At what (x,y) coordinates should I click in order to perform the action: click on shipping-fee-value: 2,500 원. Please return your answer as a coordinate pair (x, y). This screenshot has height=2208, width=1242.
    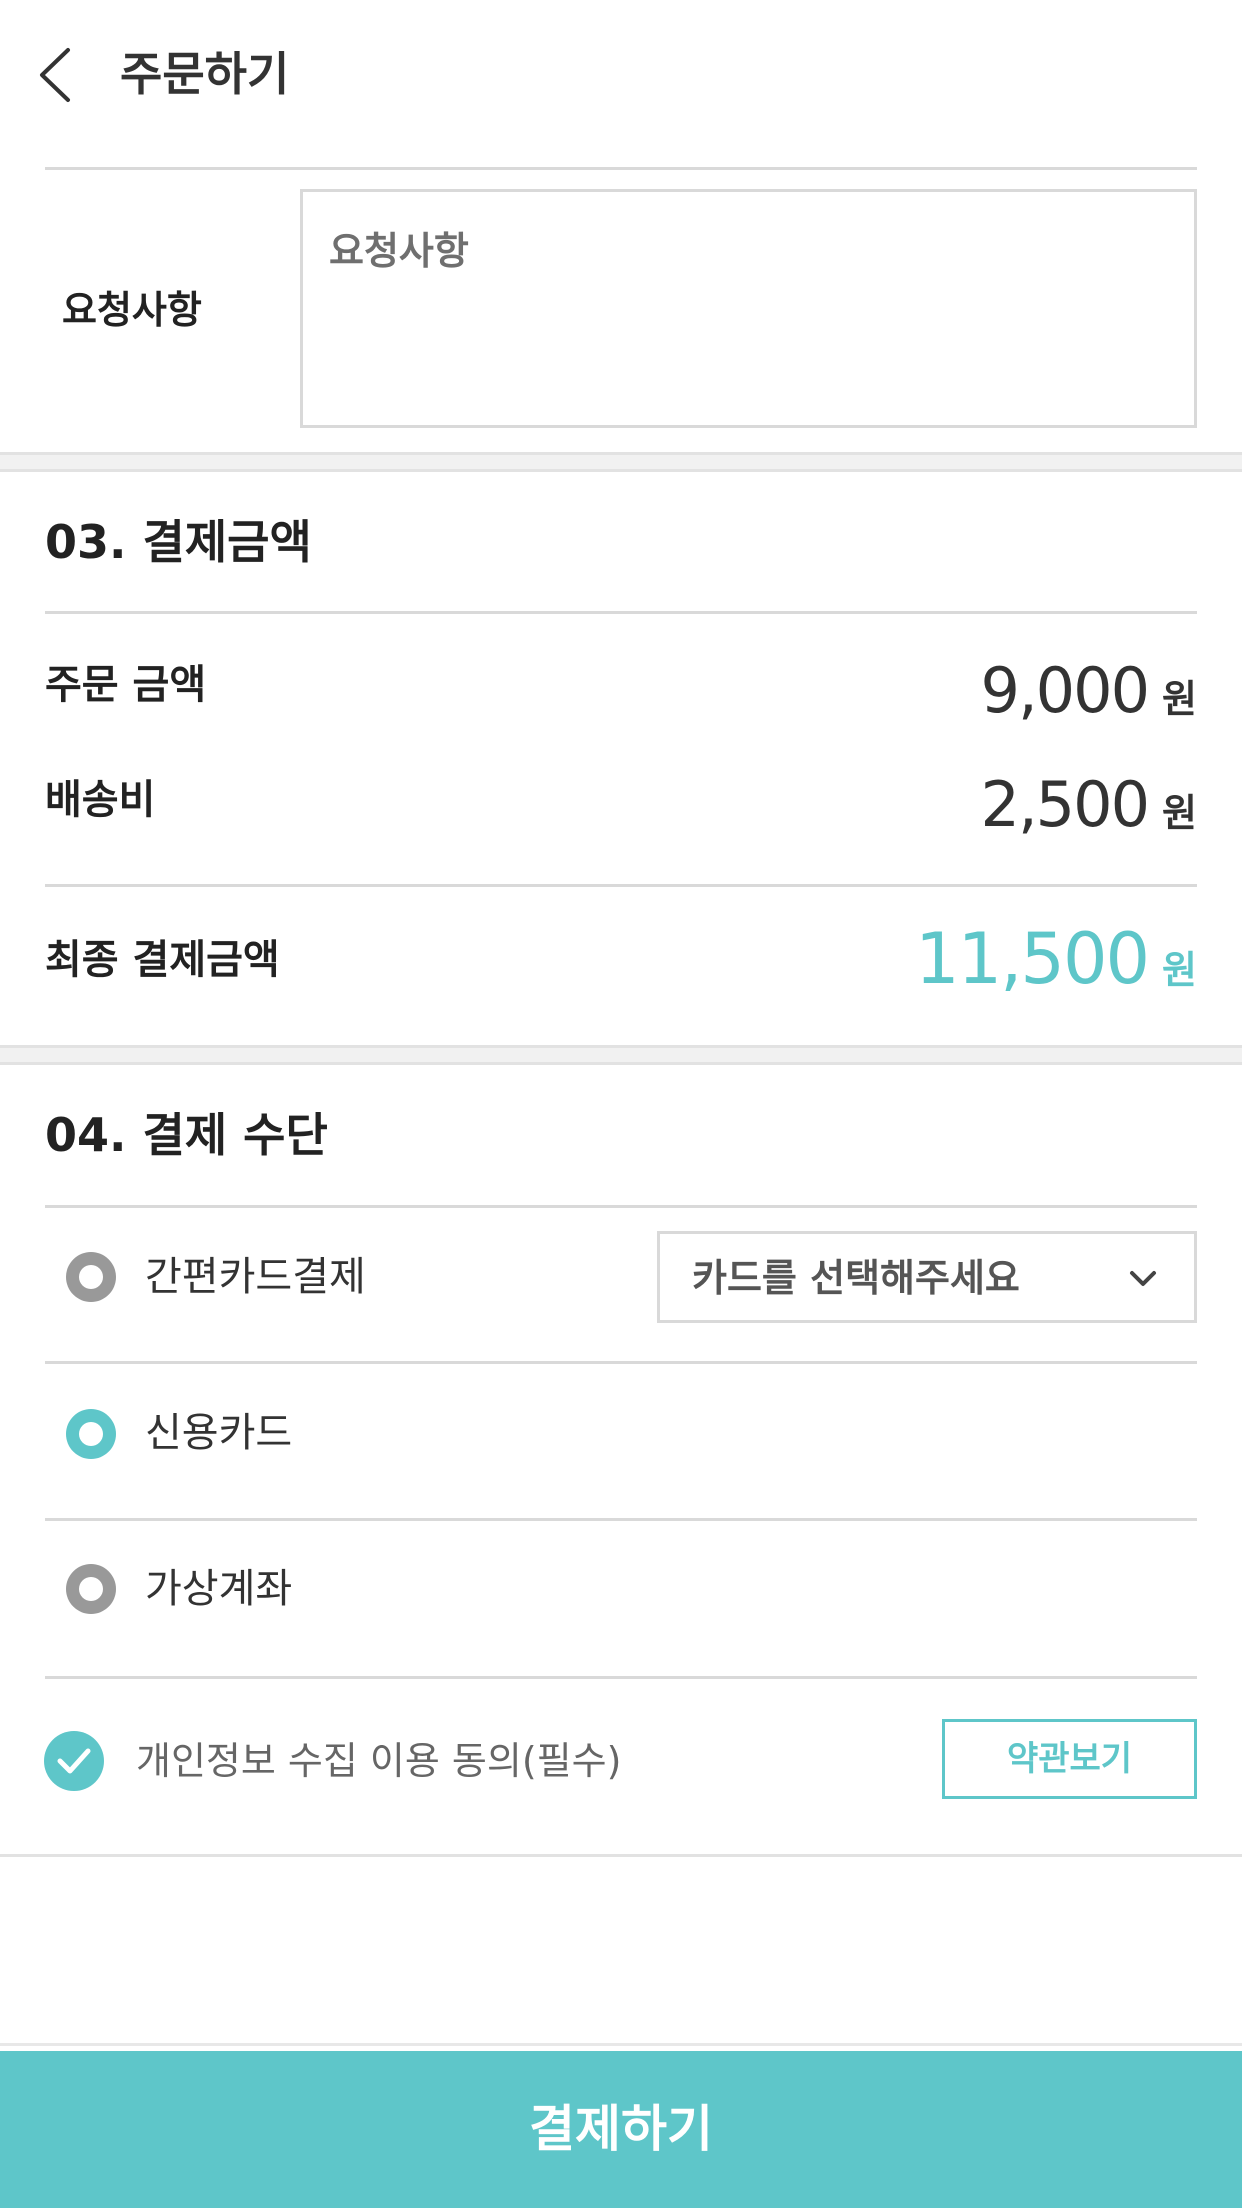
    Looking at the image, I should click on (1089, 804).